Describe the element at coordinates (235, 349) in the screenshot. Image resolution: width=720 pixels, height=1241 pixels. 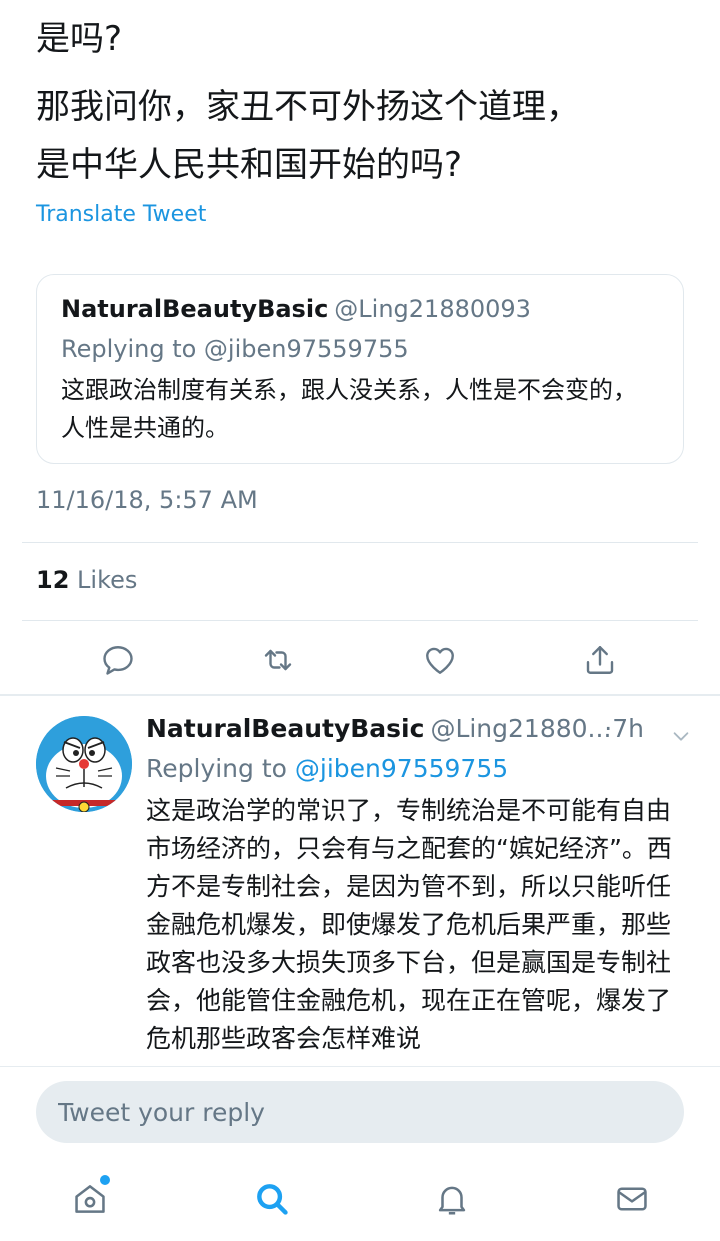
I see `quoted-replying-to: Replying to @jiben97559755` at that location.